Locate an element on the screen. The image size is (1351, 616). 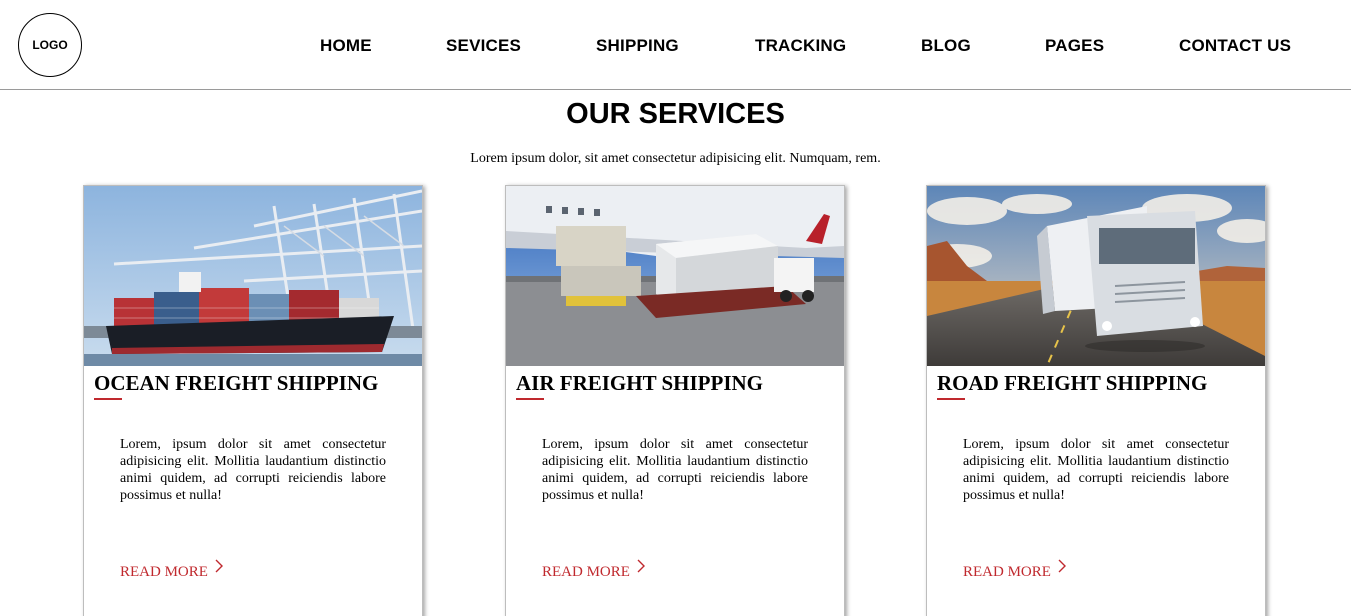
nav-pages: PAGES is located at coordinates (1074, 46).